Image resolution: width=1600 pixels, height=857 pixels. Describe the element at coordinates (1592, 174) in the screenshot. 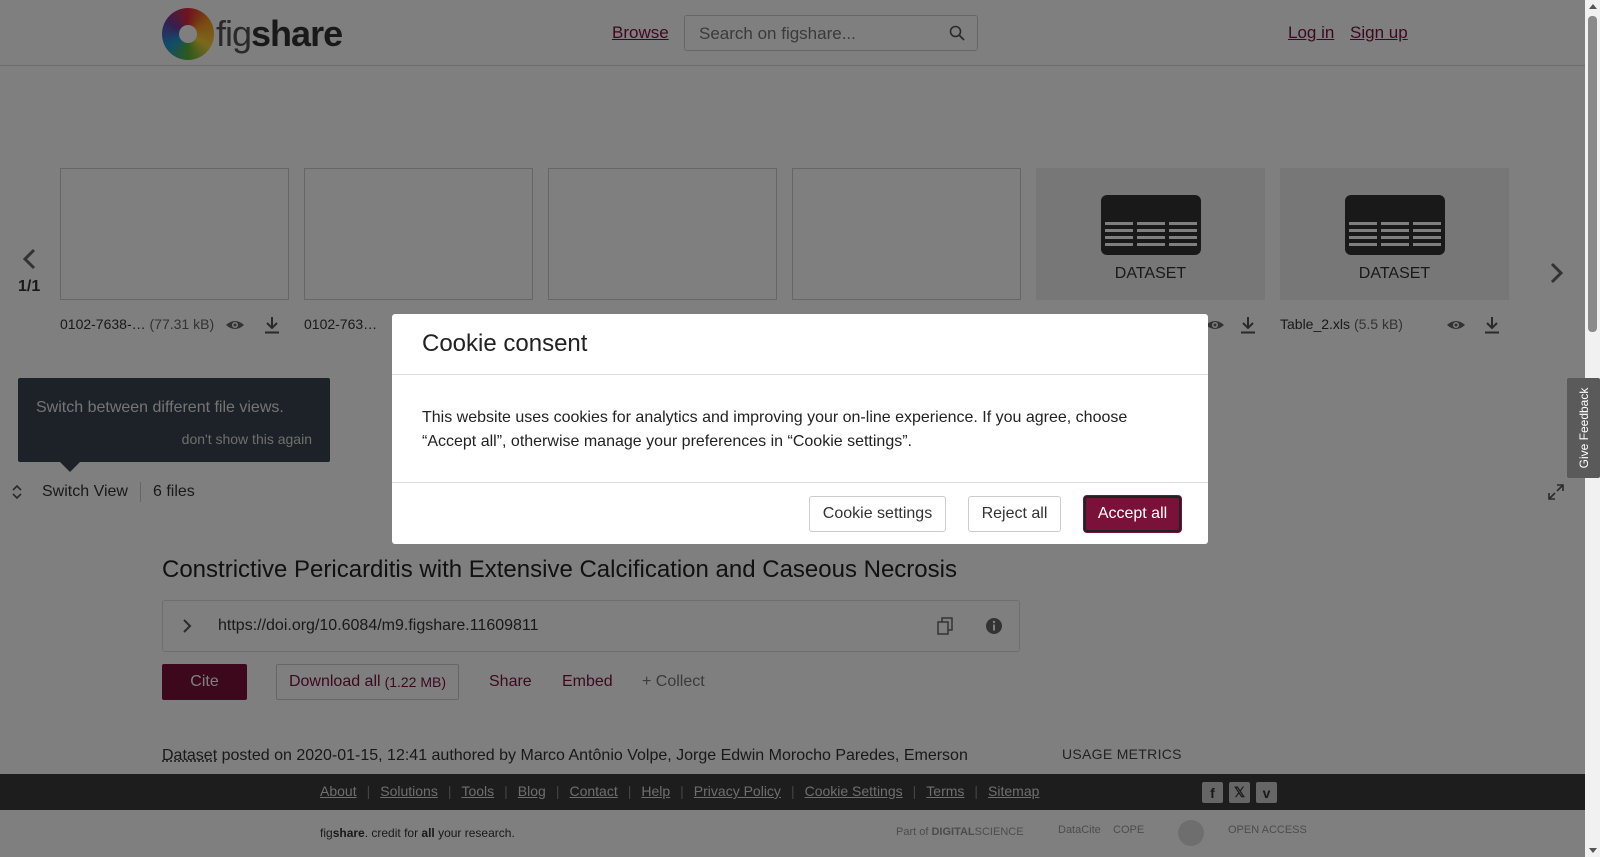

I see `scroll-thumb` at that location.